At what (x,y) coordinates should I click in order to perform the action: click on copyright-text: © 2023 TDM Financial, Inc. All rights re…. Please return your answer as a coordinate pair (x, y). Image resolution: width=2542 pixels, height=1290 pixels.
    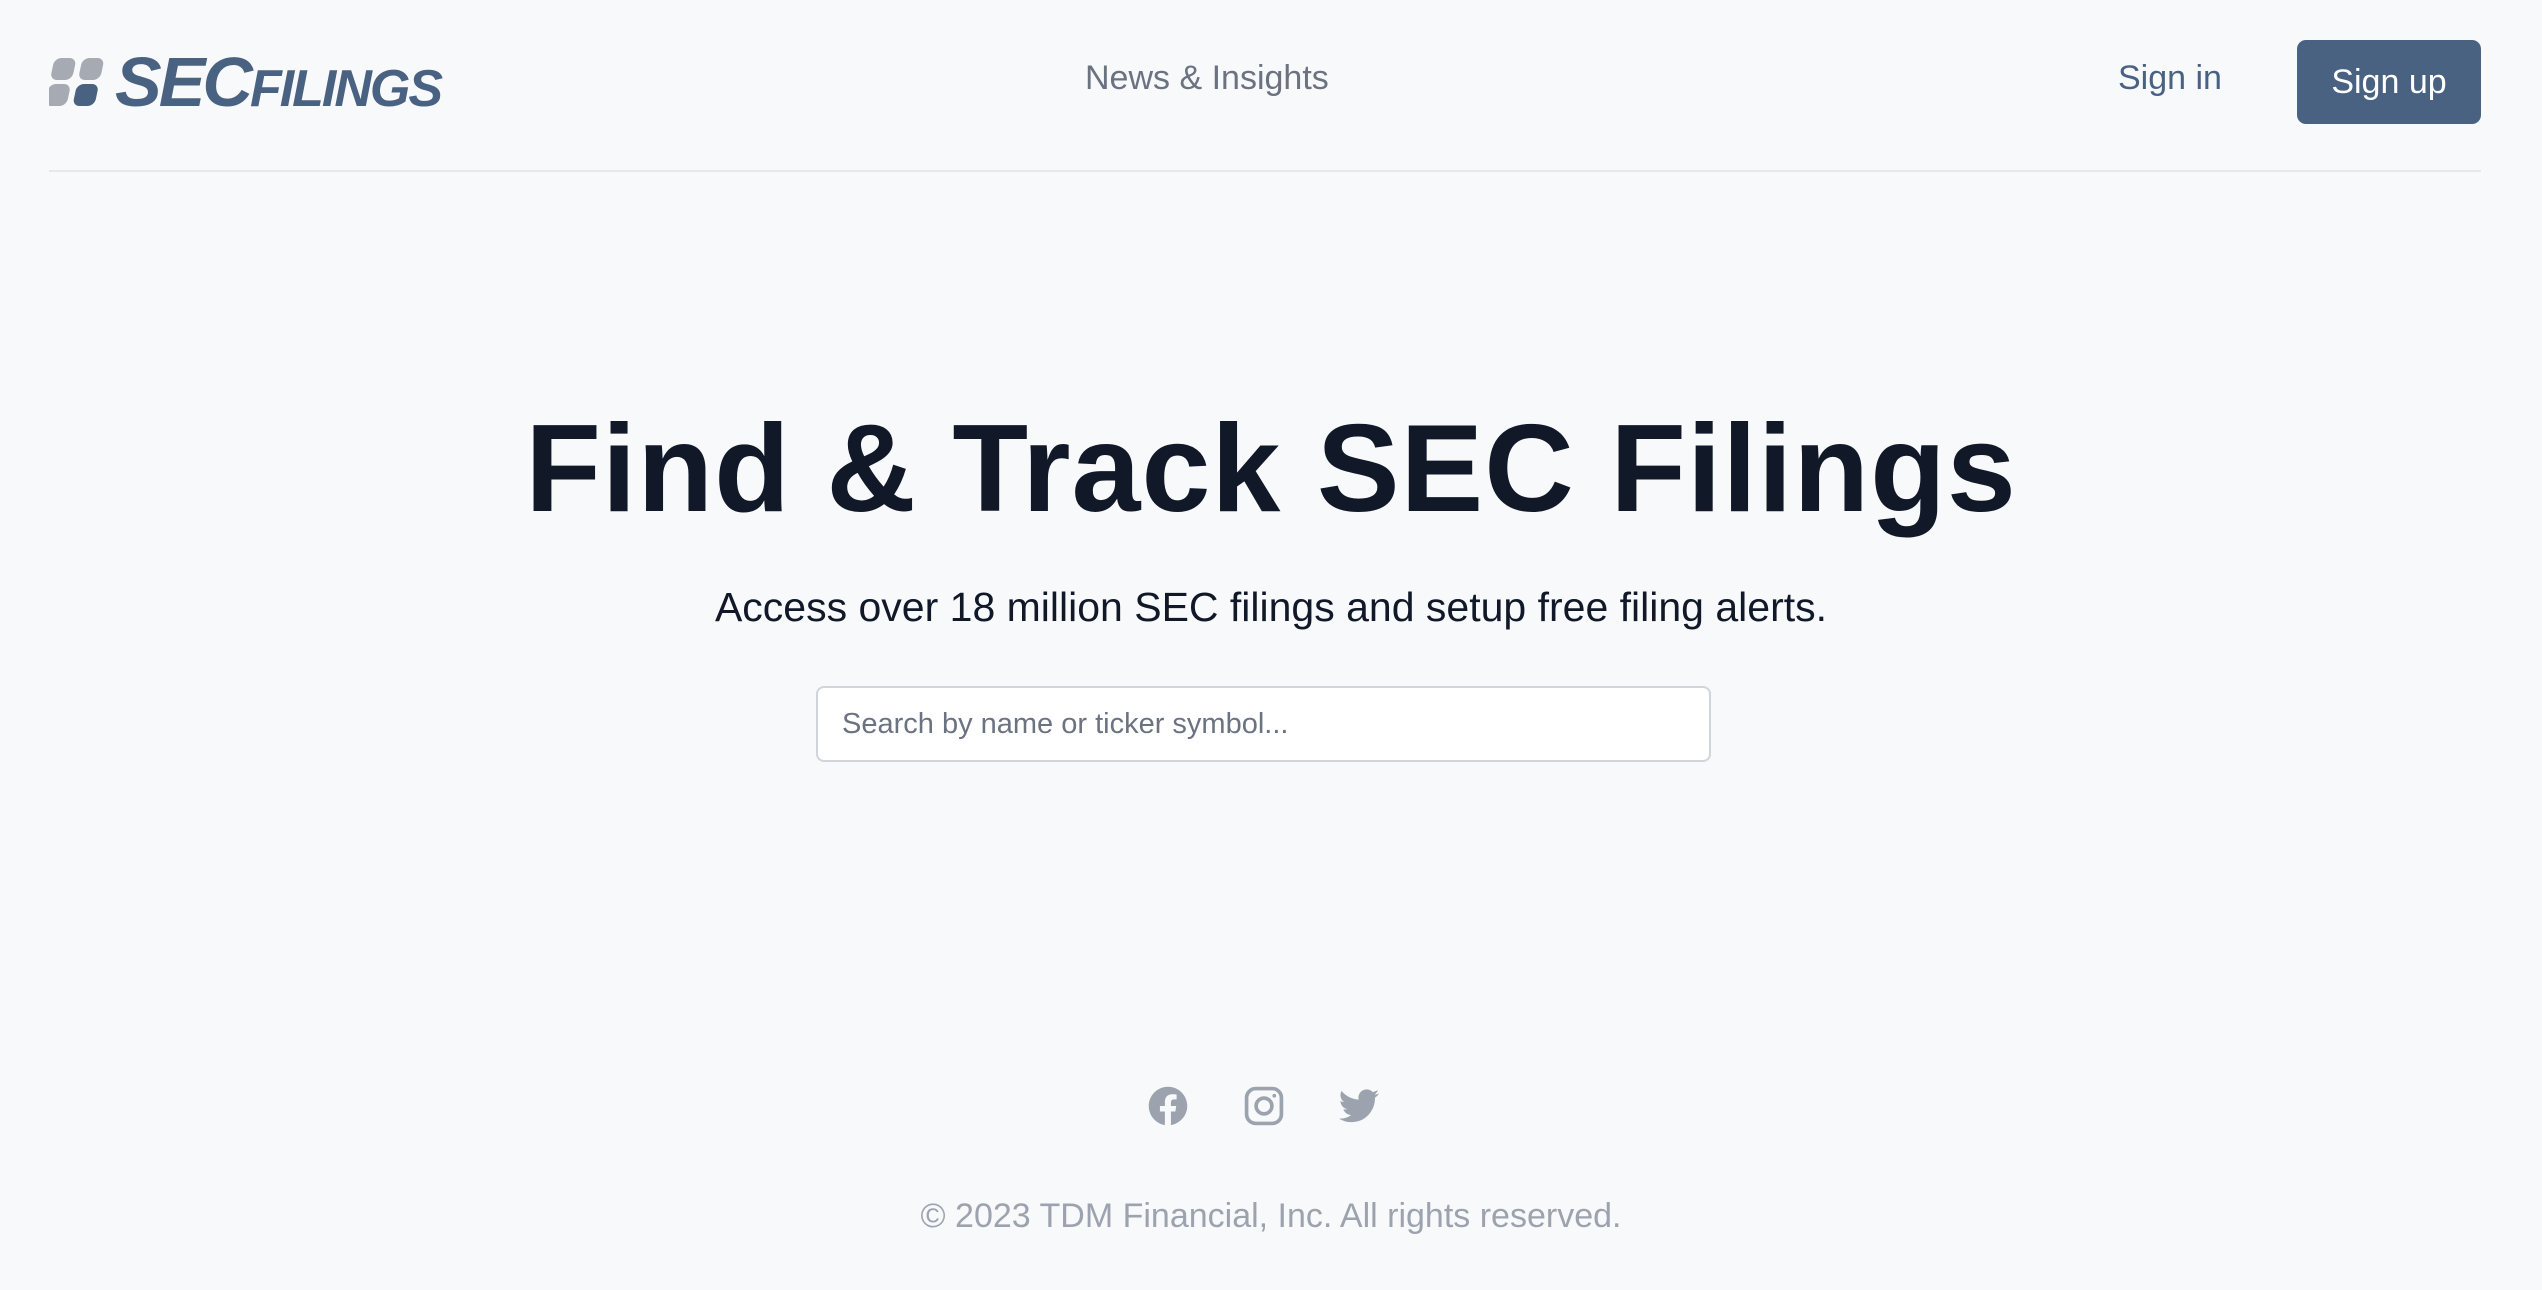
    Looking at the image, I should click on (1271, 1216).